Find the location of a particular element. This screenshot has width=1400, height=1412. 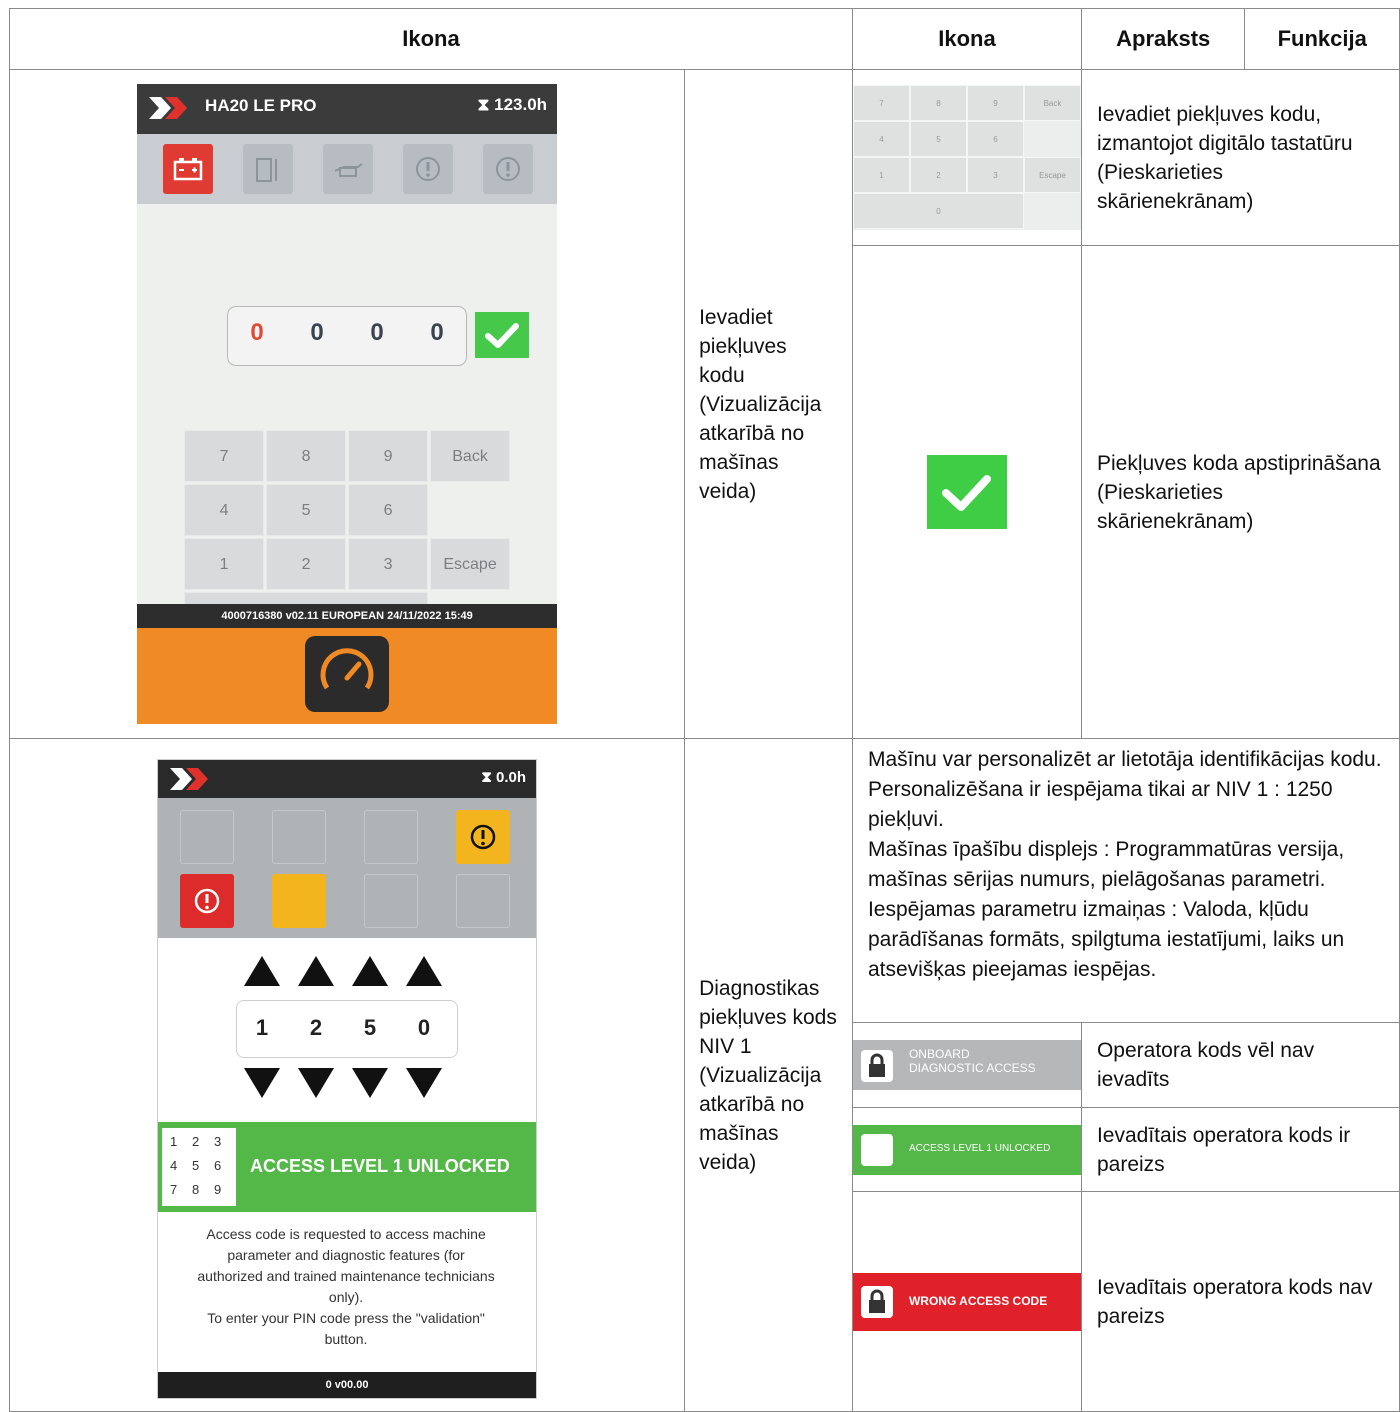

numpad-icon is located at coordinates (876, 1149).